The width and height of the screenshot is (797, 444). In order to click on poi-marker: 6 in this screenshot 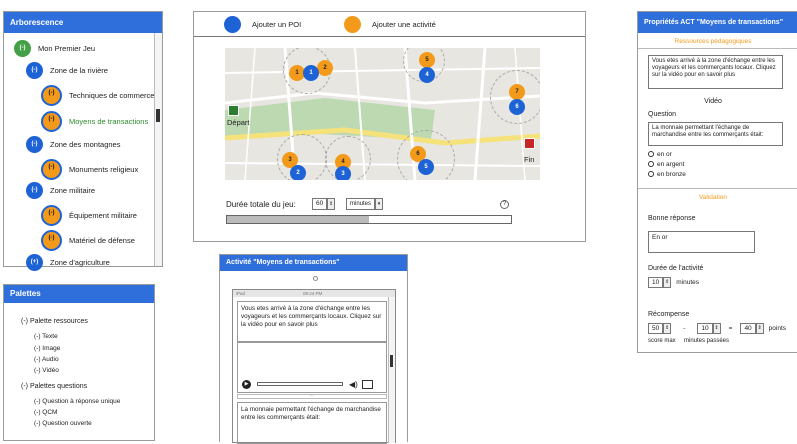, I will do `click(517, 107)`.